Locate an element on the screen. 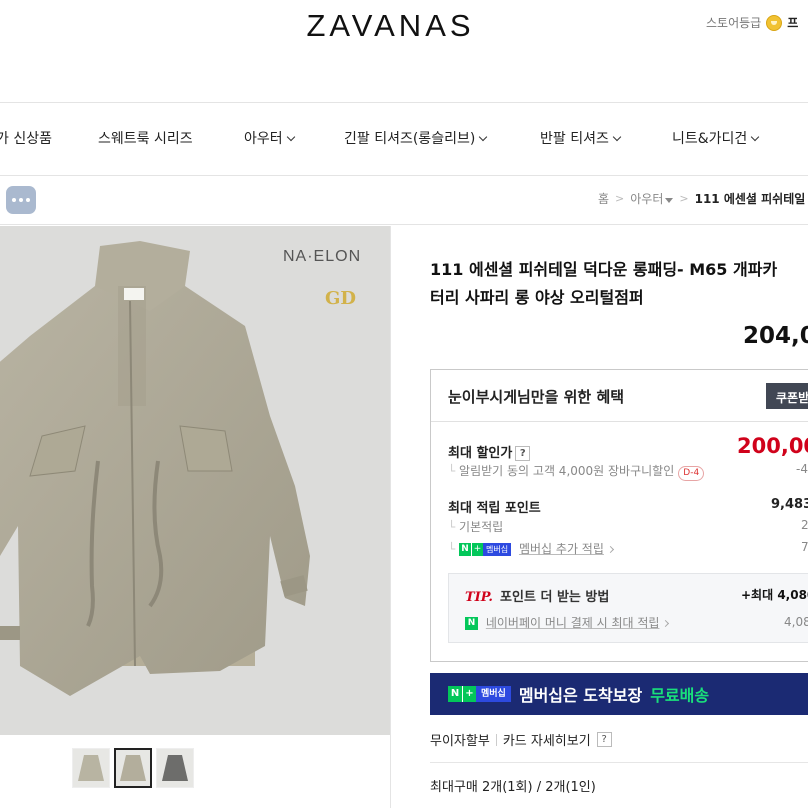 The width and height of the screenshot is (808, 808). tip-text: 포인트 더 받는 방법 is located at coordinates (555, 597).